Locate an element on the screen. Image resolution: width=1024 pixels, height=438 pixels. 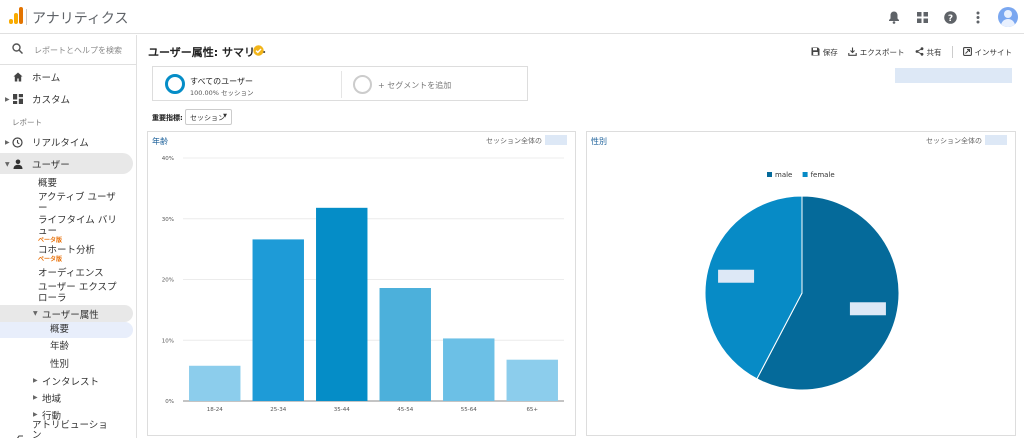
sidebar-item-custom: ▶ カスタム is located at coordinates (66, 99).